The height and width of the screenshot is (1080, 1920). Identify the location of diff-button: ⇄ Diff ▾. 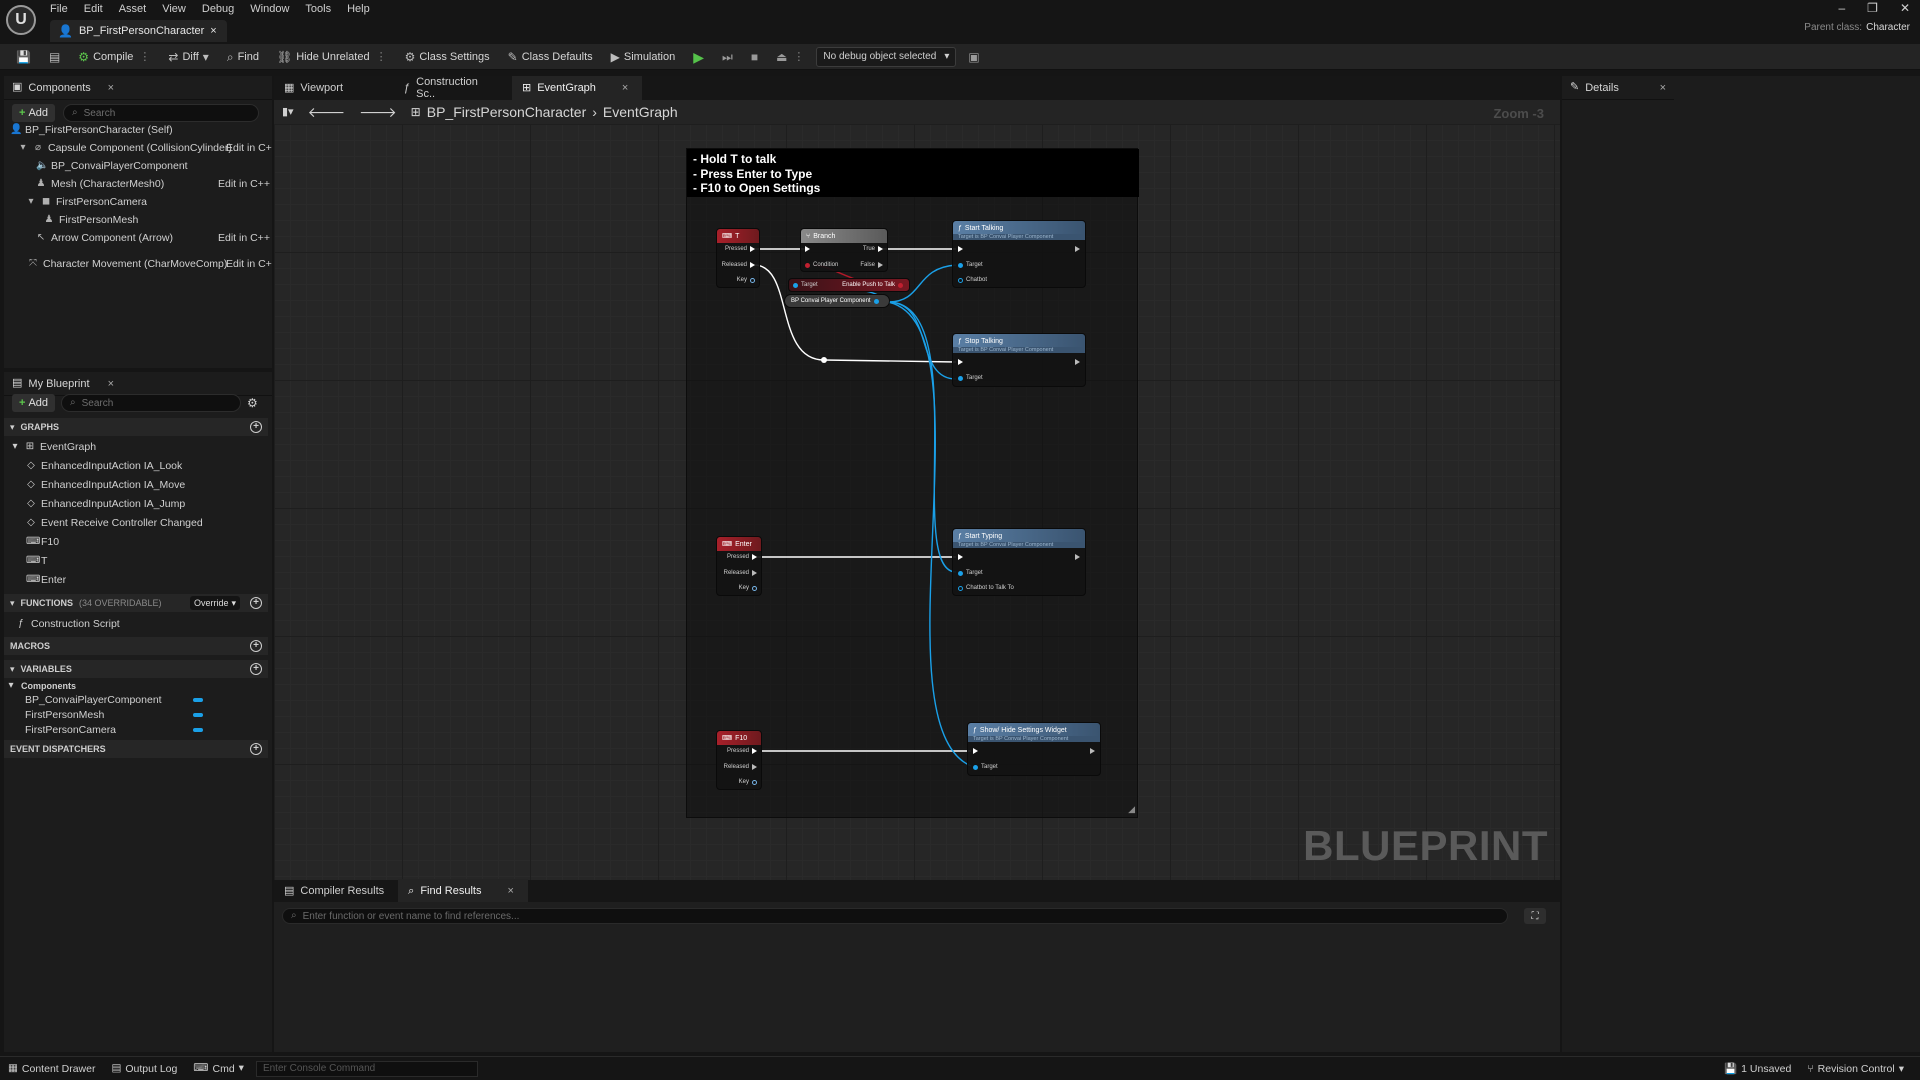
(188, 57).